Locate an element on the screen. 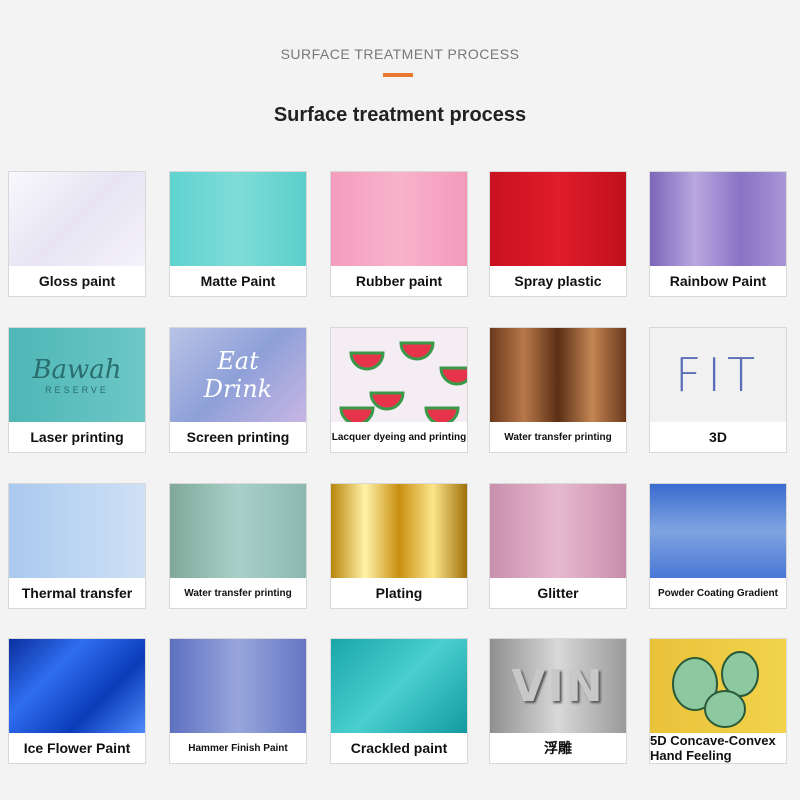 This screenshot has width=800, height=800. treatment-tile: Ice Flower Paint is located at coordinates (77, 701).